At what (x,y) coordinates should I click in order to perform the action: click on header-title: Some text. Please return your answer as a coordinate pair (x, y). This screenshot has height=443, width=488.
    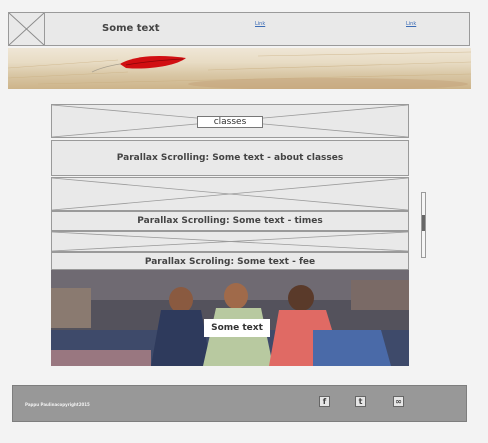
    Looking at the image, I should click on (131, 28).